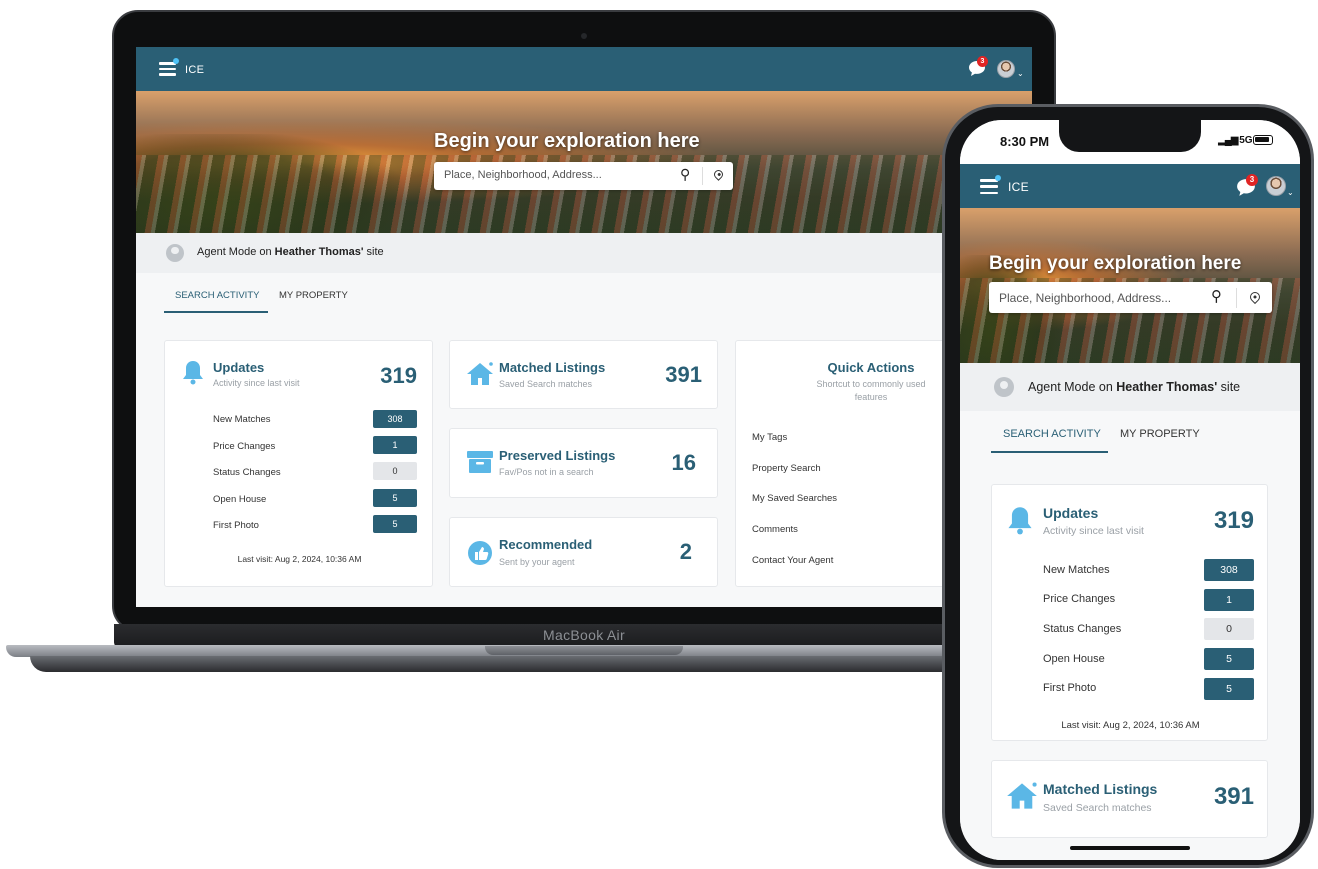  I want to click on phone-status-bar: 8:30 PM ▂▄▆ 5G, so click(1130, 142).